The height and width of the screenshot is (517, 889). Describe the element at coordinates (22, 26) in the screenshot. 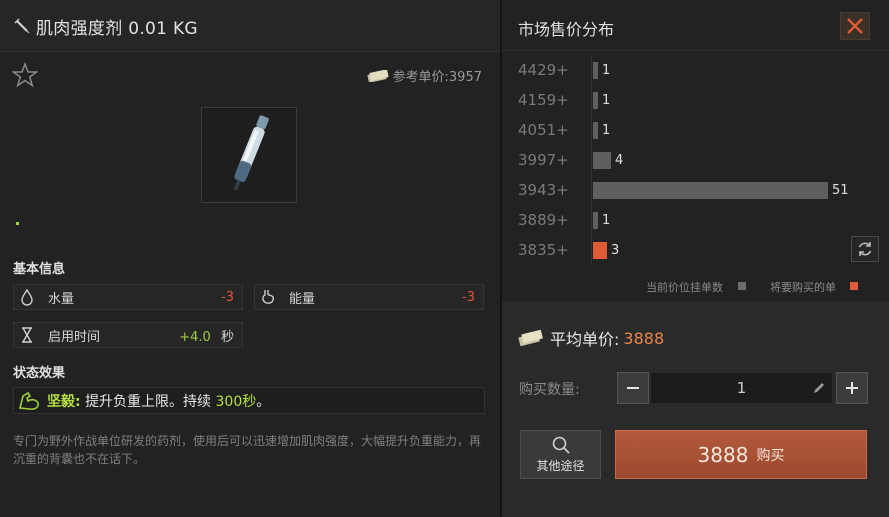

I see `syringe-icon` at that location.